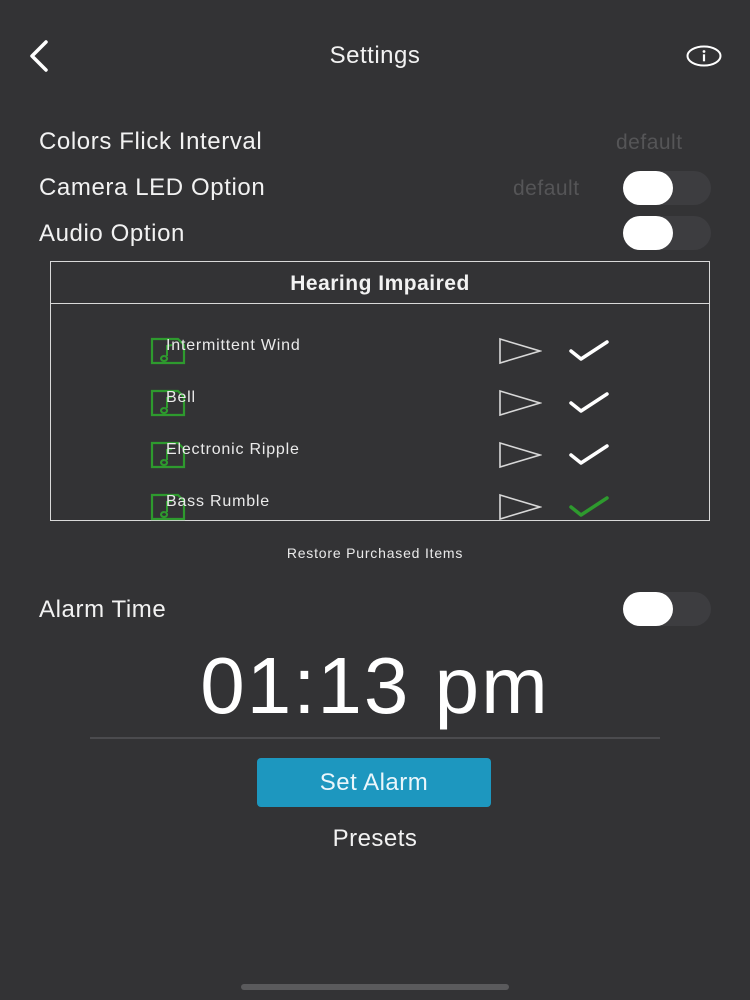 This screenshot has width=750, height=1000. I want to click on checkmark-icon-selected, so click(589, 507).